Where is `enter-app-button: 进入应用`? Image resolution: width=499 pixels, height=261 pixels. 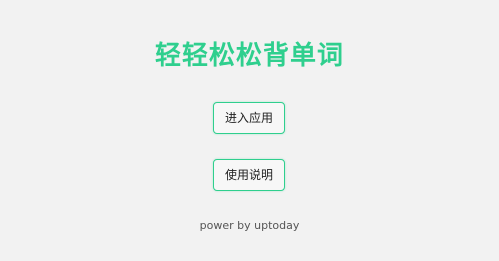
enter-app-button: 进入应用 is located at coordinates (249, 118).